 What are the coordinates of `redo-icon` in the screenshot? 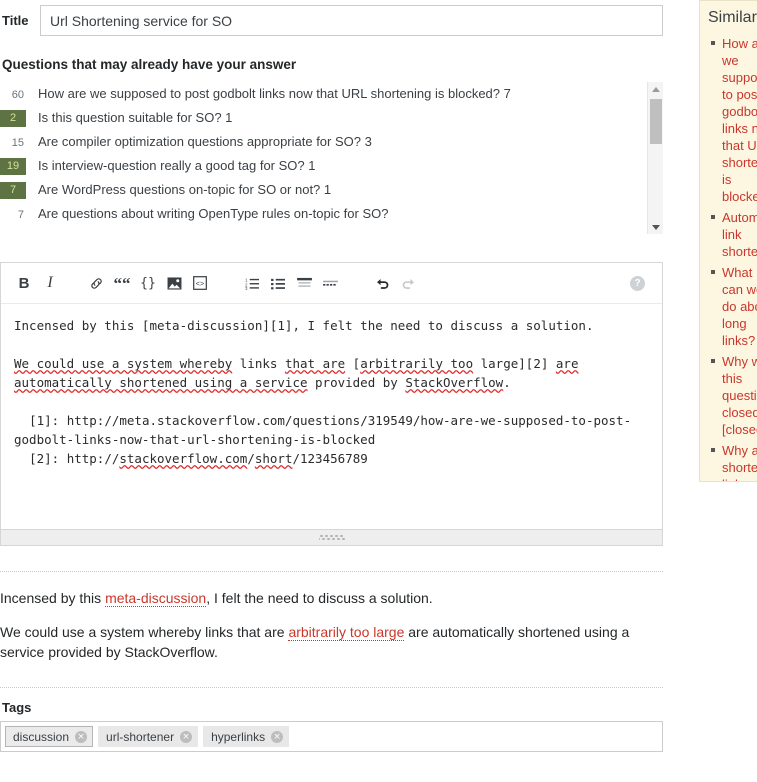 It's located at (408, 283).